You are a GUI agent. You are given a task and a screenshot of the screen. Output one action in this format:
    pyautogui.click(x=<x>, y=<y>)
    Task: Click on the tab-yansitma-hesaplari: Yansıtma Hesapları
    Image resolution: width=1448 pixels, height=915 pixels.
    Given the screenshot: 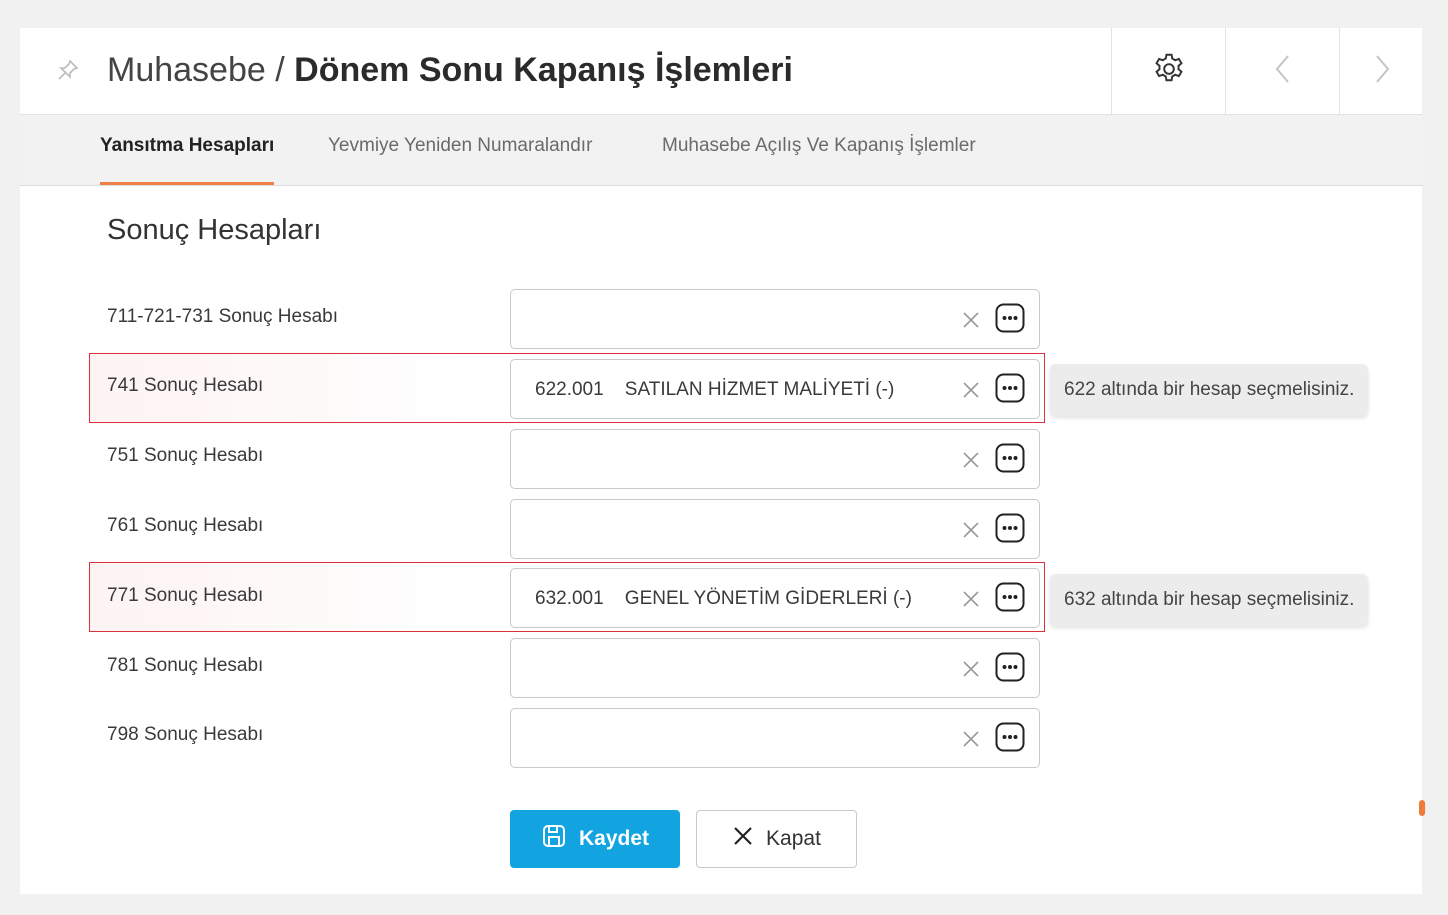 What is the action you would take?
    pyautogui.click(x=187, y=160)
    